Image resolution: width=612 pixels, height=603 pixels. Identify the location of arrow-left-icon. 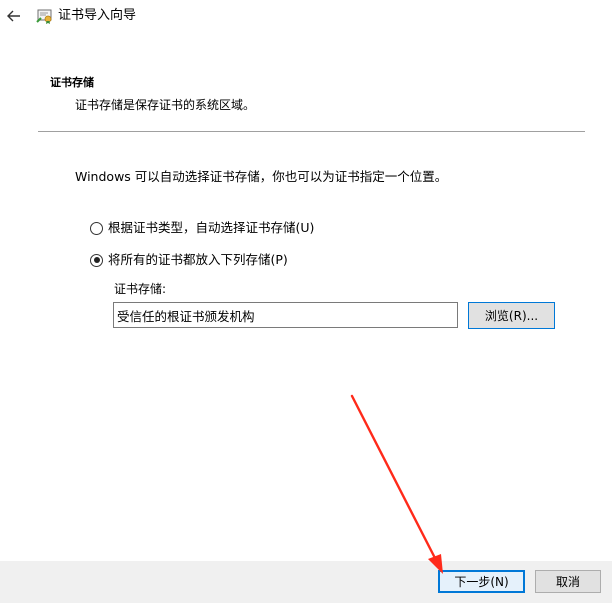
(13, 16).